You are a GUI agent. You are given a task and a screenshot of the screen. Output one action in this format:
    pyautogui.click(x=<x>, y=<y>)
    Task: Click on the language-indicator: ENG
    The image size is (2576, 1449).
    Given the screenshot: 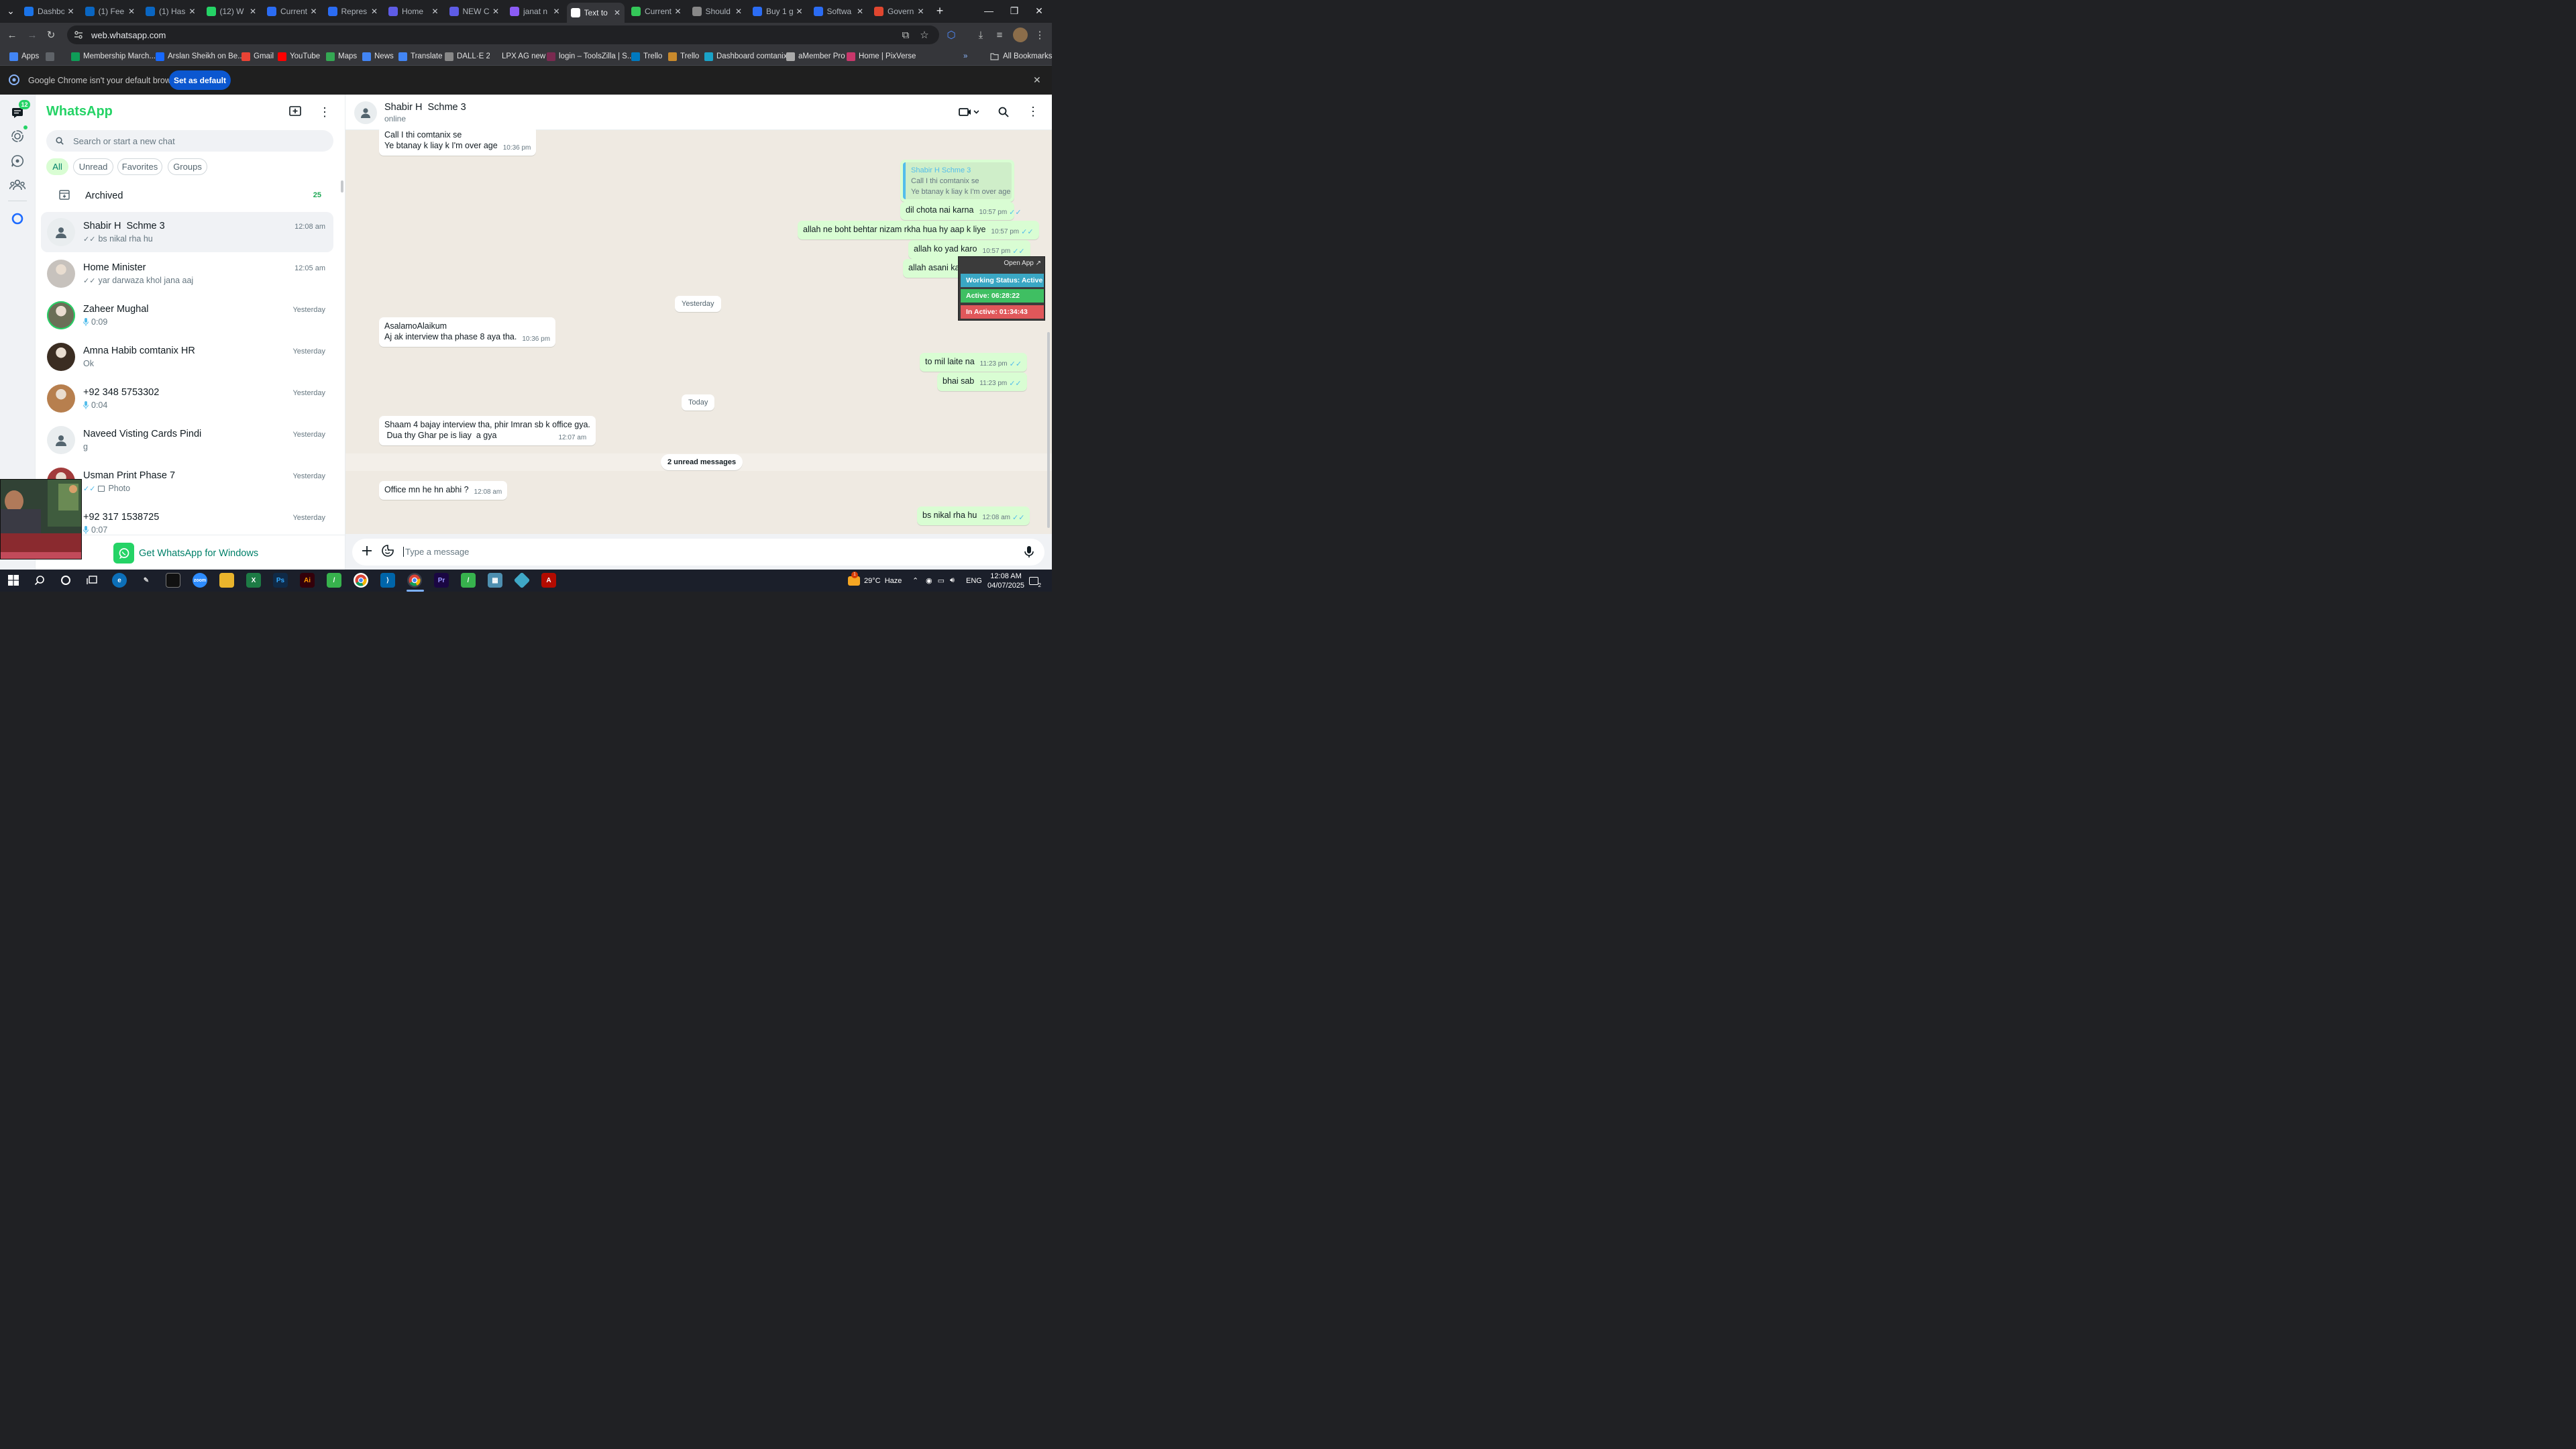 What is the action you would take?
    pyautogui.click(x=974, y=581)
    